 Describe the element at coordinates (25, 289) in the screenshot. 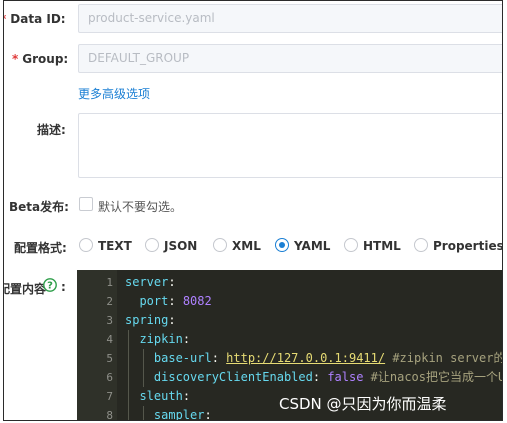

I see `config-content-label: 配置内容` at that location.